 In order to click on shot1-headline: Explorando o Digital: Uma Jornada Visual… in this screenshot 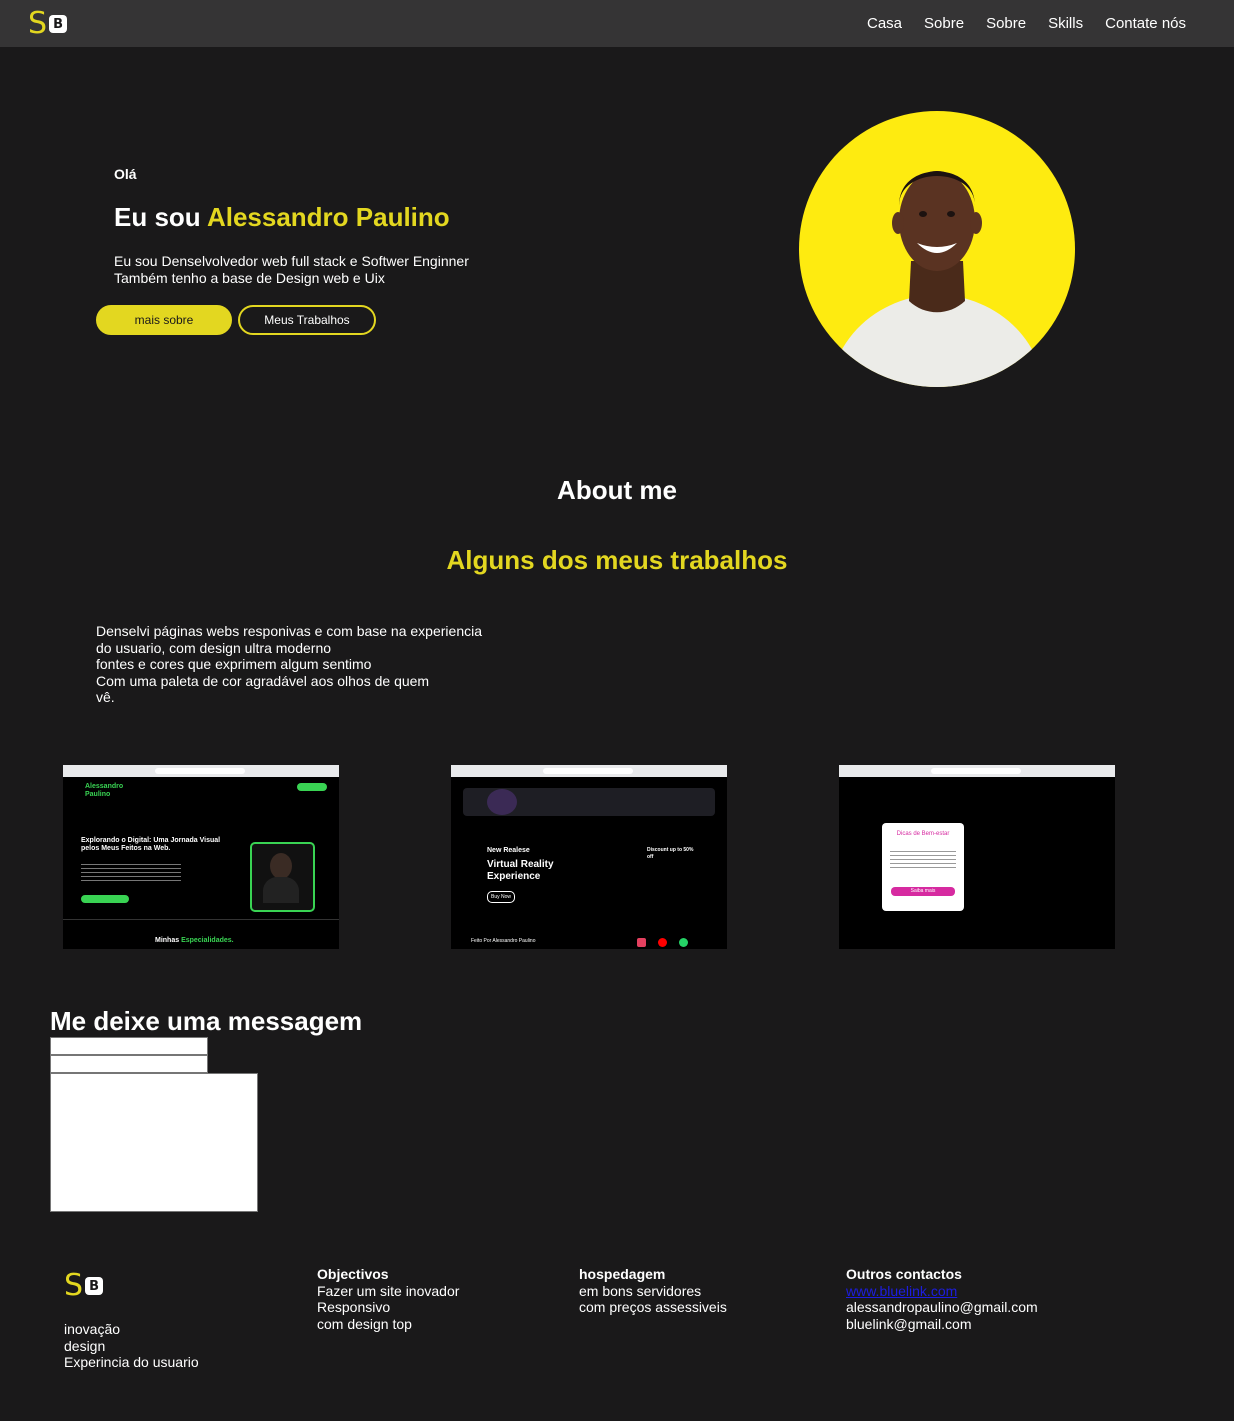, I will do `click(151, 844)`.